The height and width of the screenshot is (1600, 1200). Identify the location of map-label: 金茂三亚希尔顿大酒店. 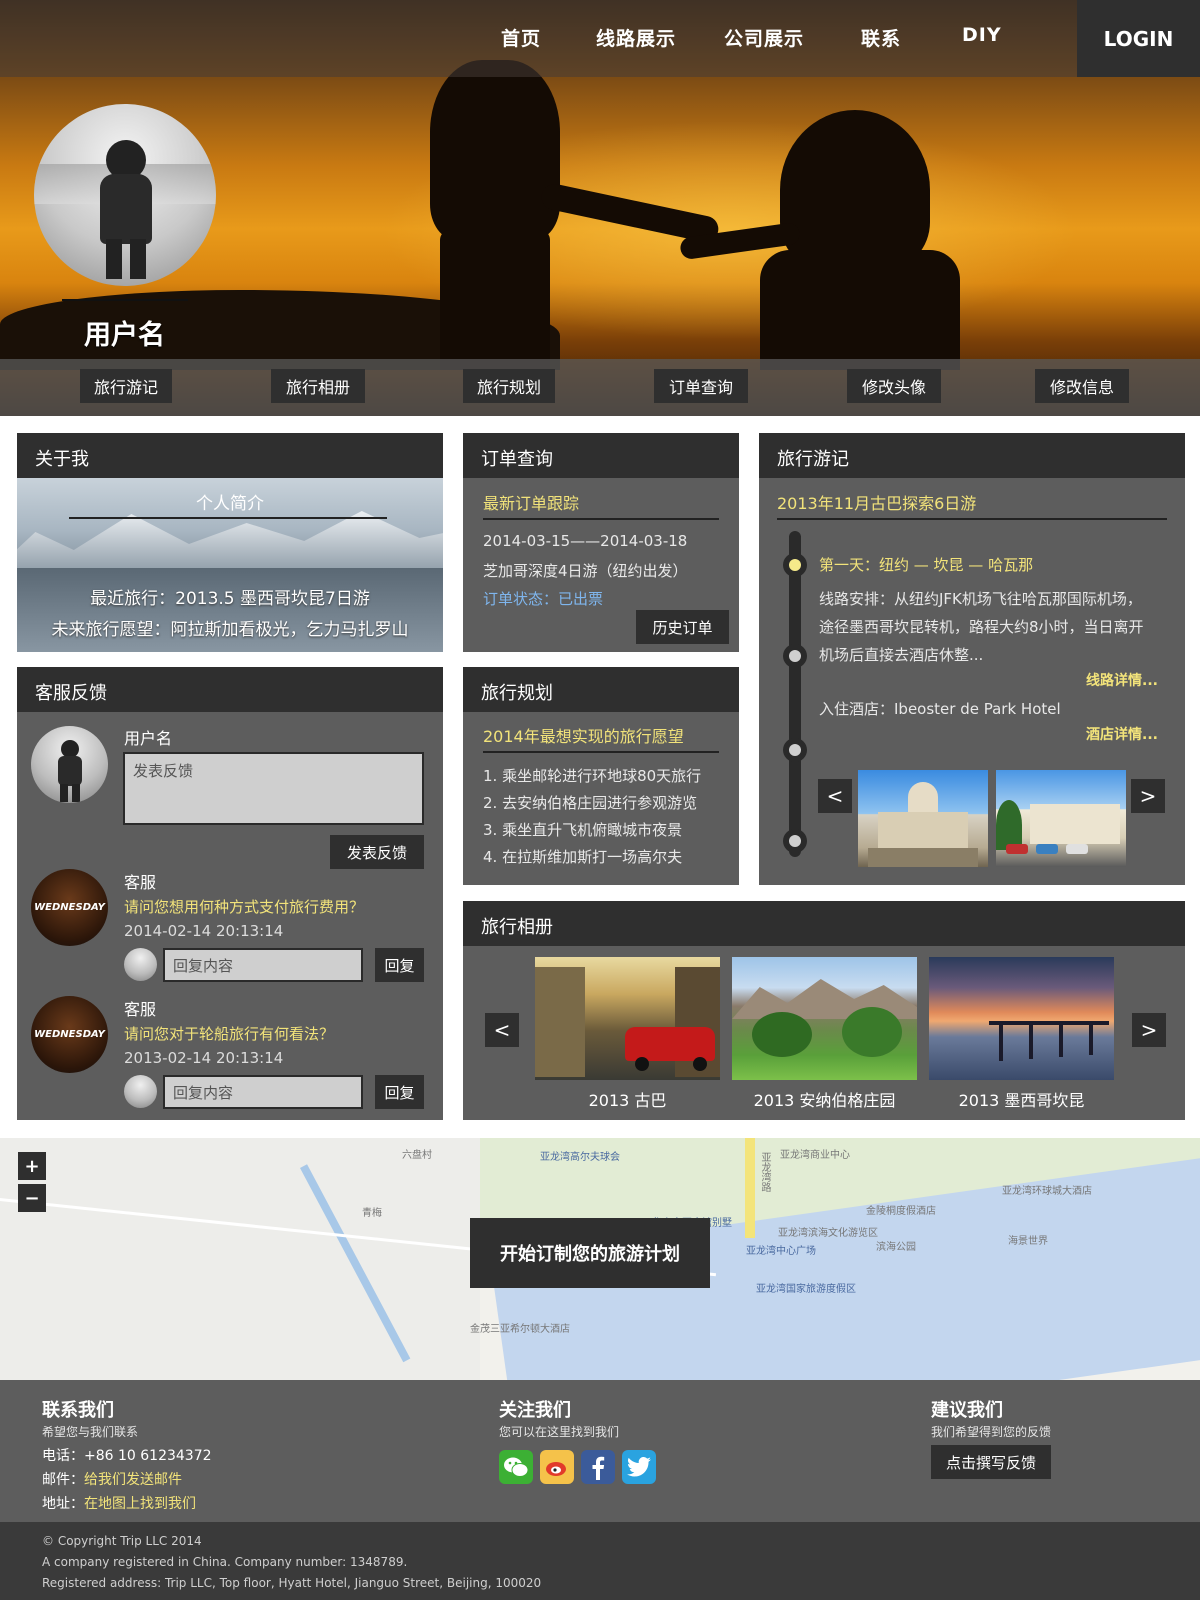
(520, 1329).